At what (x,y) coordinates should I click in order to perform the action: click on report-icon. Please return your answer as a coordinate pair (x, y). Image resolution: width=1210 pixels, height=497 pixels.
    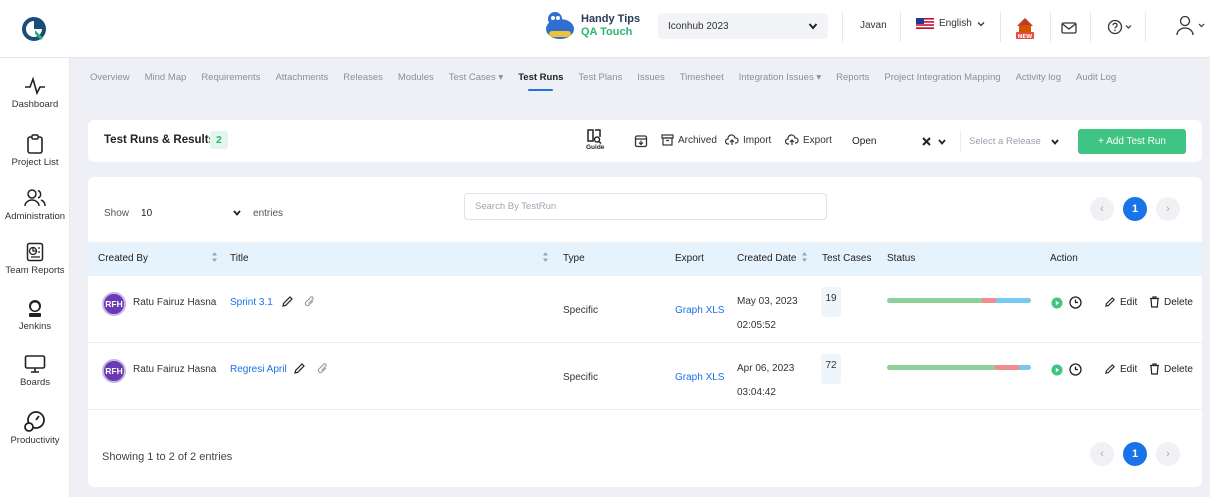
    Looking at the image, I should click on (35, 252).